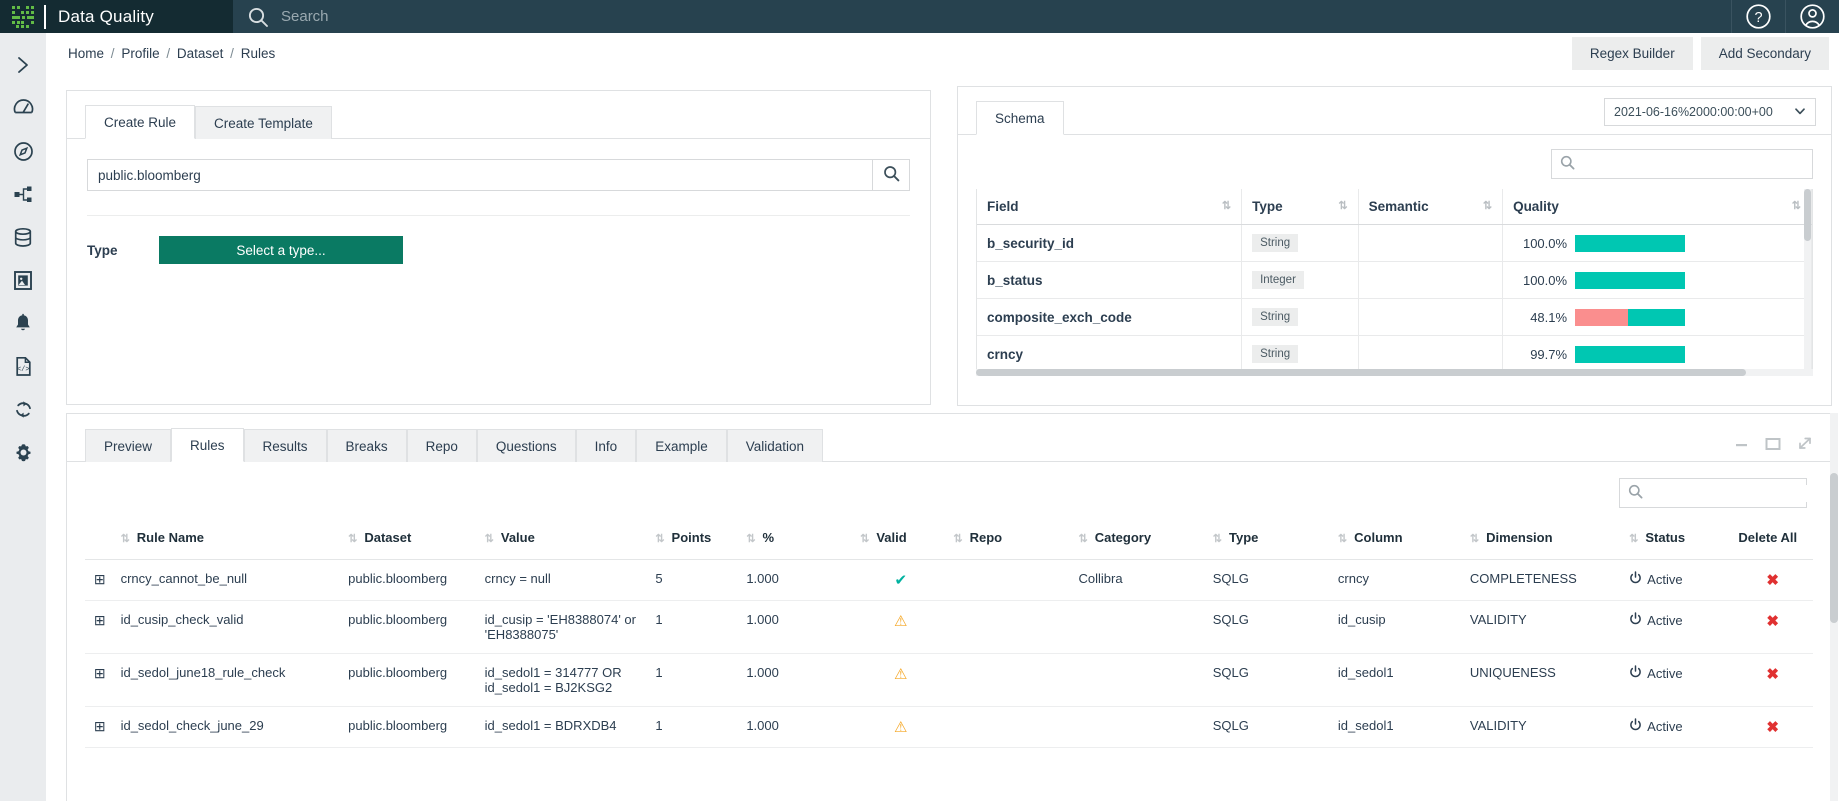 Image resolution: width=1839 pixels, height=801 pixels. I want to click on tab-validation: Validation, so click(775, 445).